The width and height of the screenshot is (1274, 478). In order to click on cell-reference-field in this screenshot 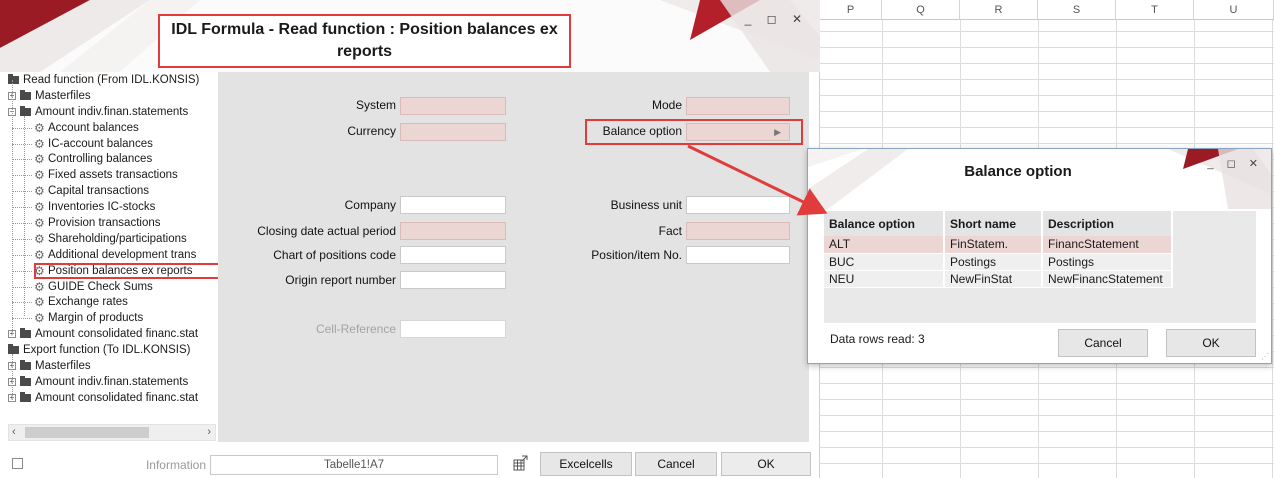, I will do `click(453, 329)`.